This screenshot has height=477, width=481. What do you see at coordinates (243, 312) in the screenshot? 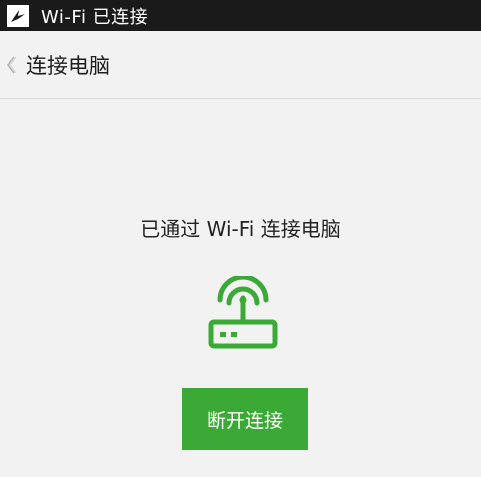
I see `wifi-router-icon` at bounding box center [243, 312].